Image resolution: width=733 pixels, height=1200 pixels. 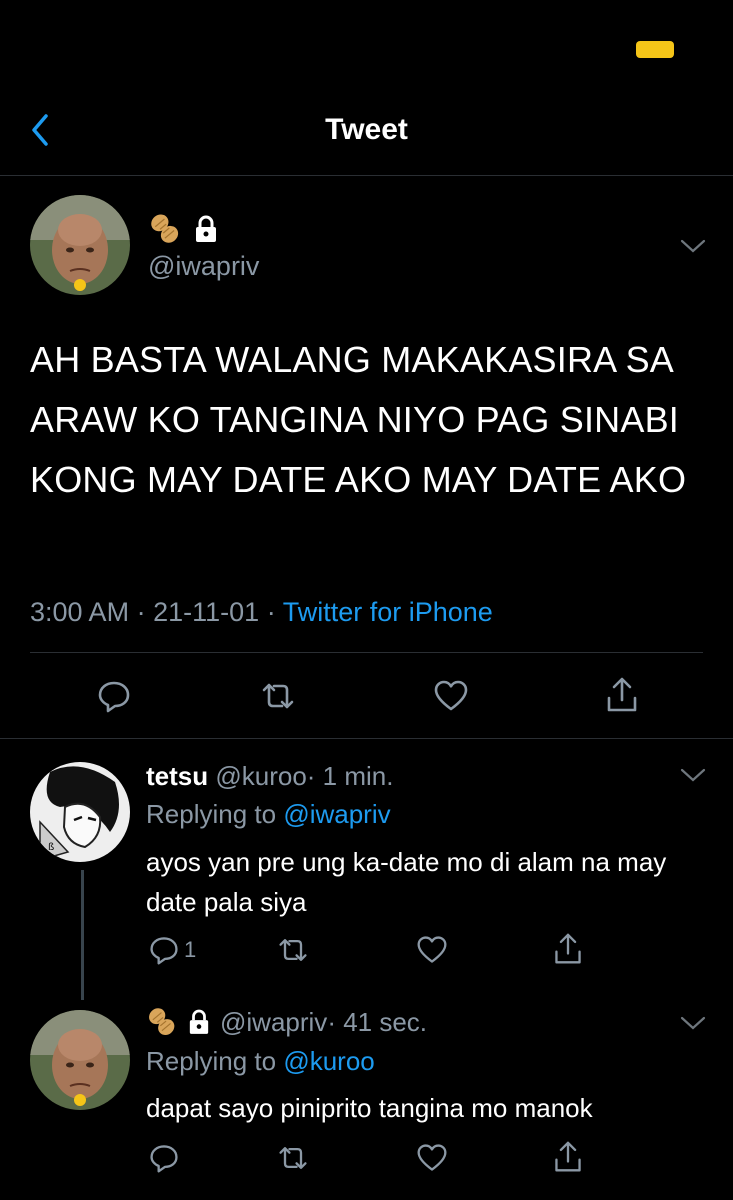 I want to click on replying-to: Replying to @iwapriv, so click(x=268, y=814).